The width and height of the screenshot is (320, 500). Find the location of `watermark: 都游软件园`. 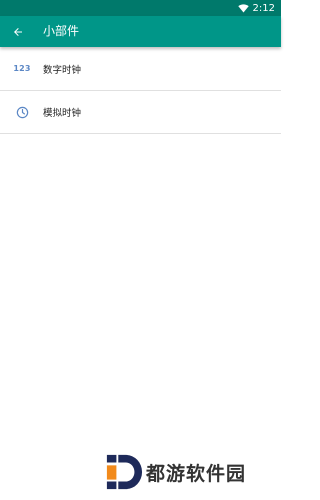

watermark: 都游软件园 is located at coordinates (175, 472).